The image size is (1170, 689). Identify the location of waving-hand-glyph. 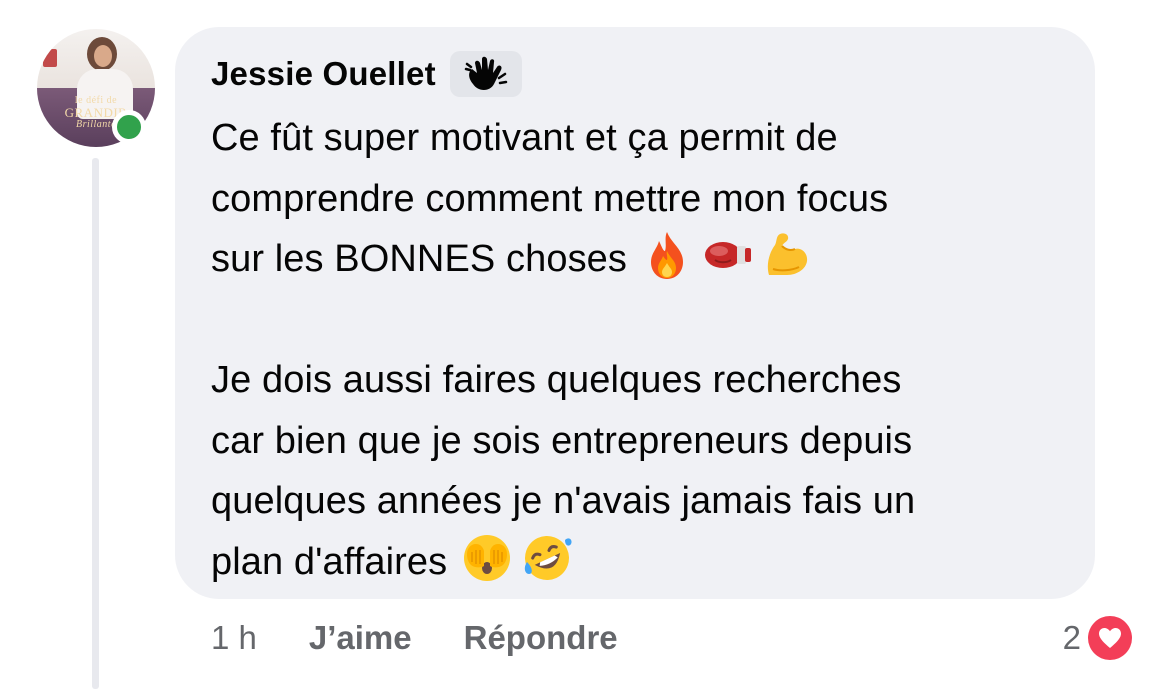
(486, 73).